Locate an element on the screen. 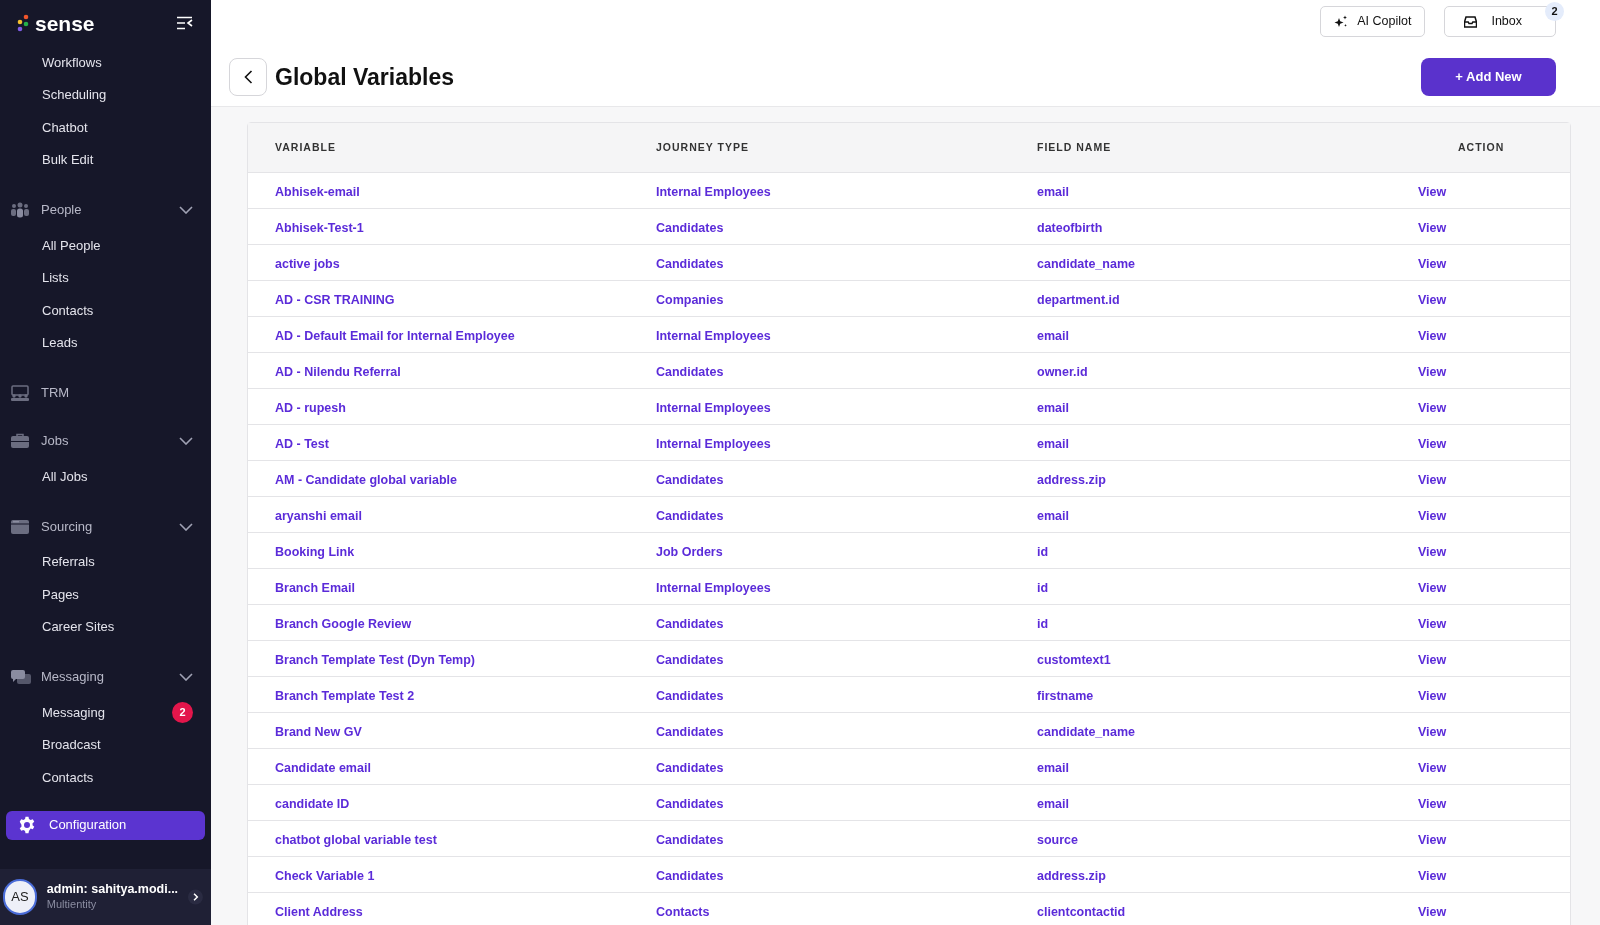 This screenshot has height=925, width=1600. nav-section: Jobs is located at coordinates (105, 441).